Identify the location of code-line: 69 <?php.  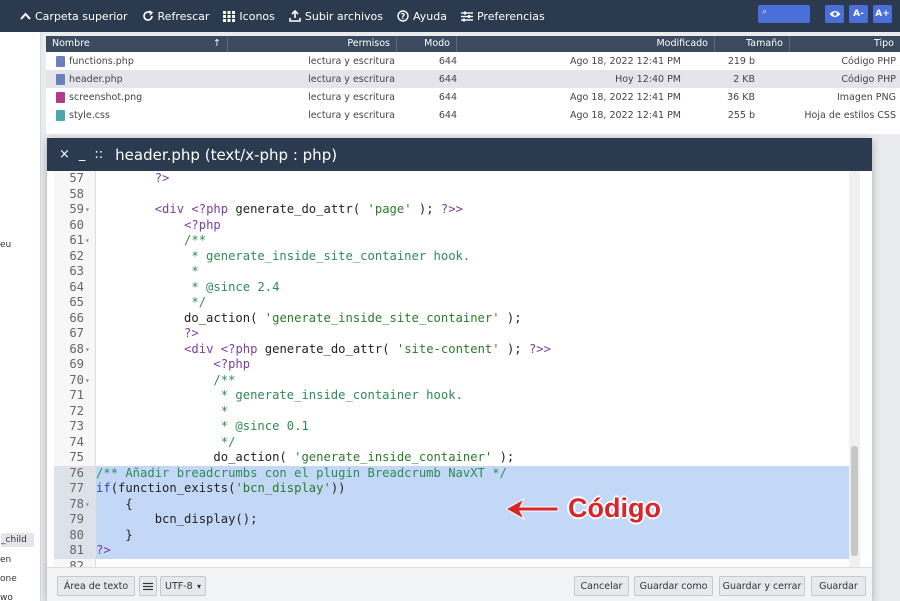
(457, 365).